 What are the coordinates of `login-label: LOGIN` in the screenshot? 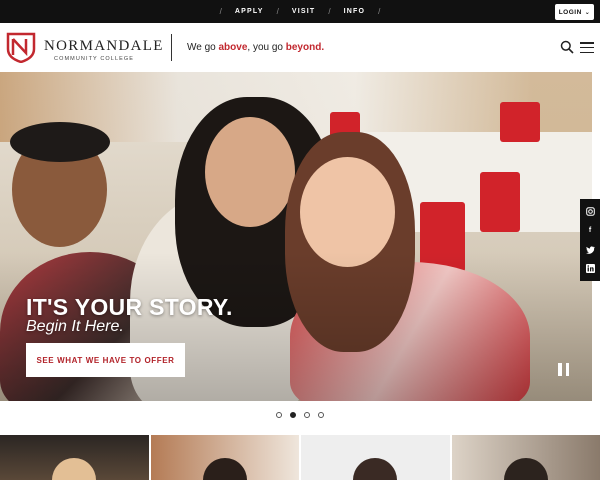 It's located at (570, 12).